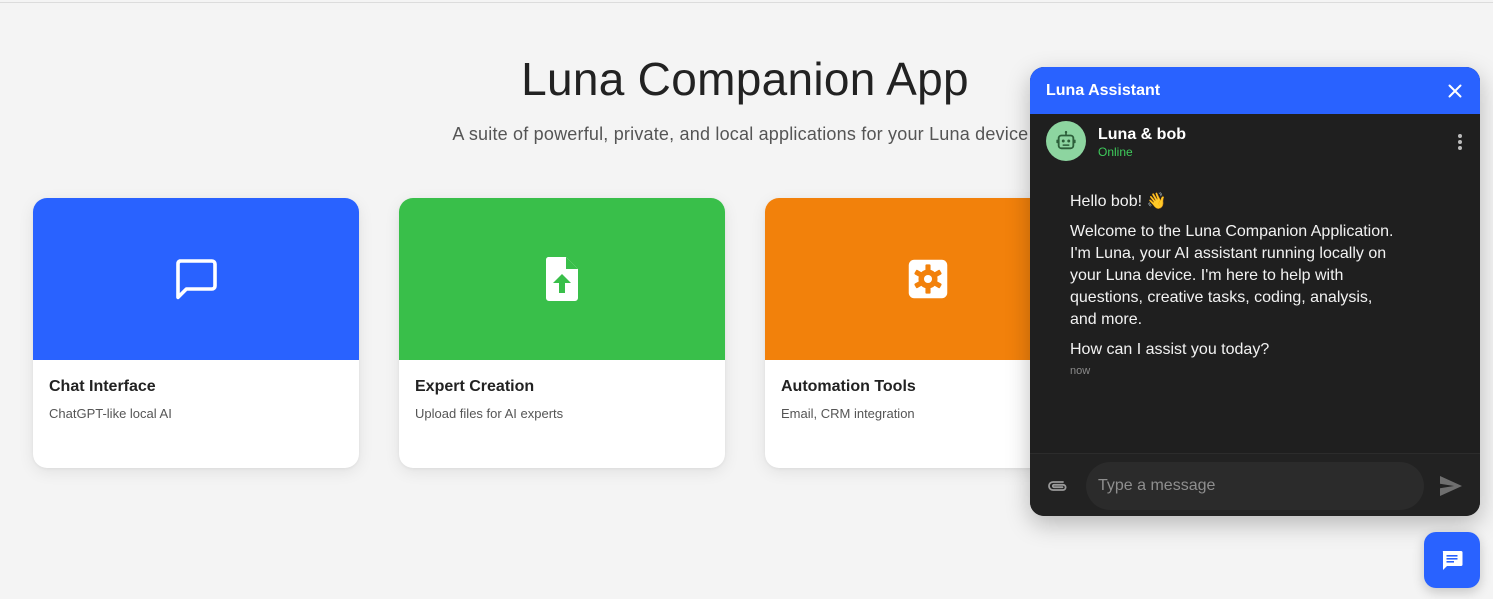  I want to click on chat-toggle-button, so click(1452, 560).